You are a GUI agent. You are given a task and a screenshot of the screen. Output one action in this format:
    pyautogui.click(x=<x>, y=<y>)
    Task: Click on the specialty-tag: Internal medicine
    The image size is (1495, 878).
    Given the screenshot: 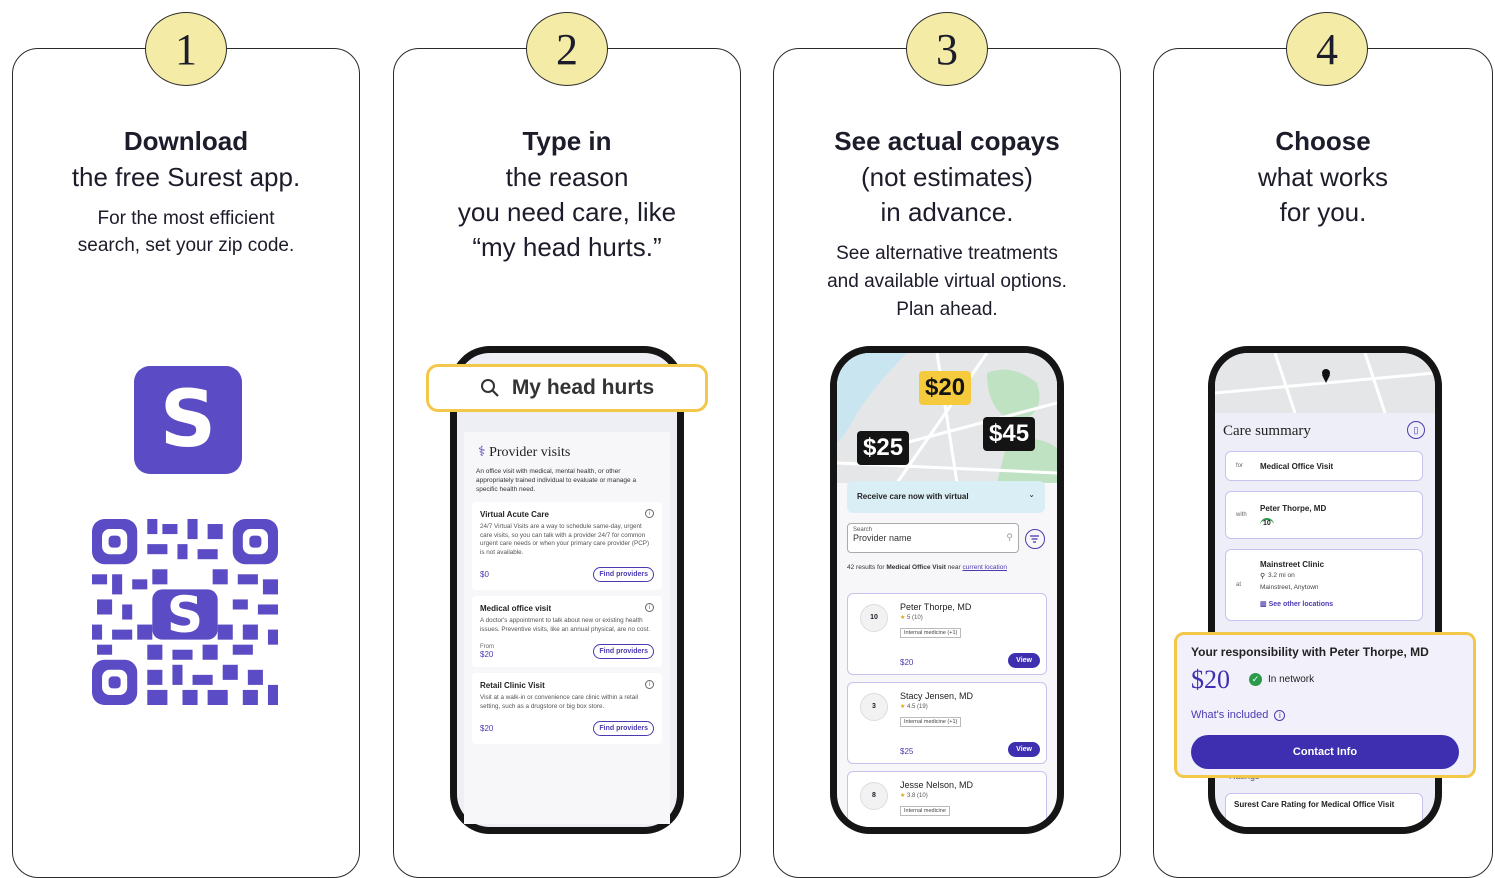 What is the action you would take?
    pyautogui.click(x=925, y=811)
    